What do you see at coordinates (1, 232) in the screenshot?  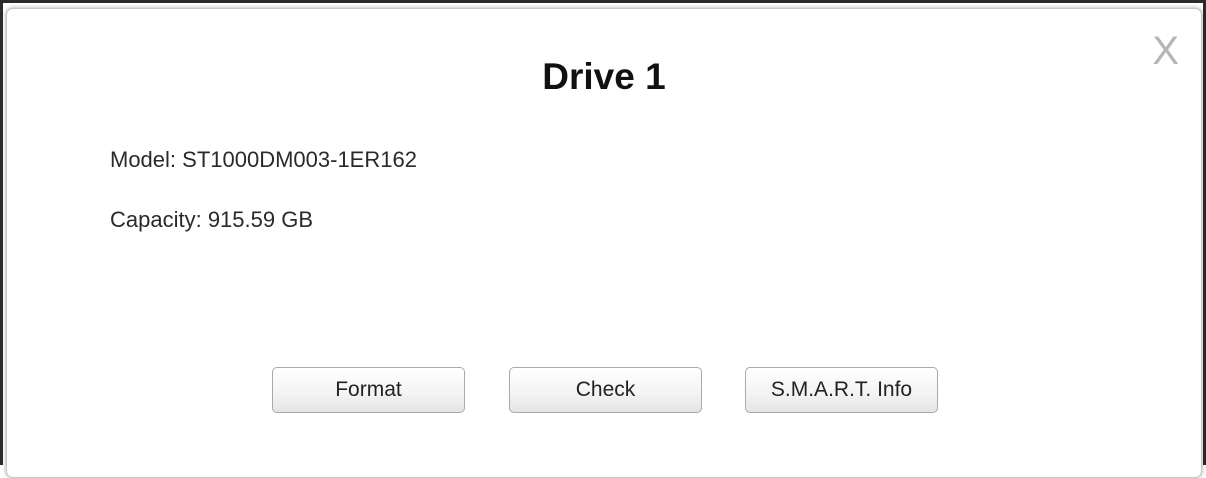 I see `background-edge-left` at bounding box center [1, 232].